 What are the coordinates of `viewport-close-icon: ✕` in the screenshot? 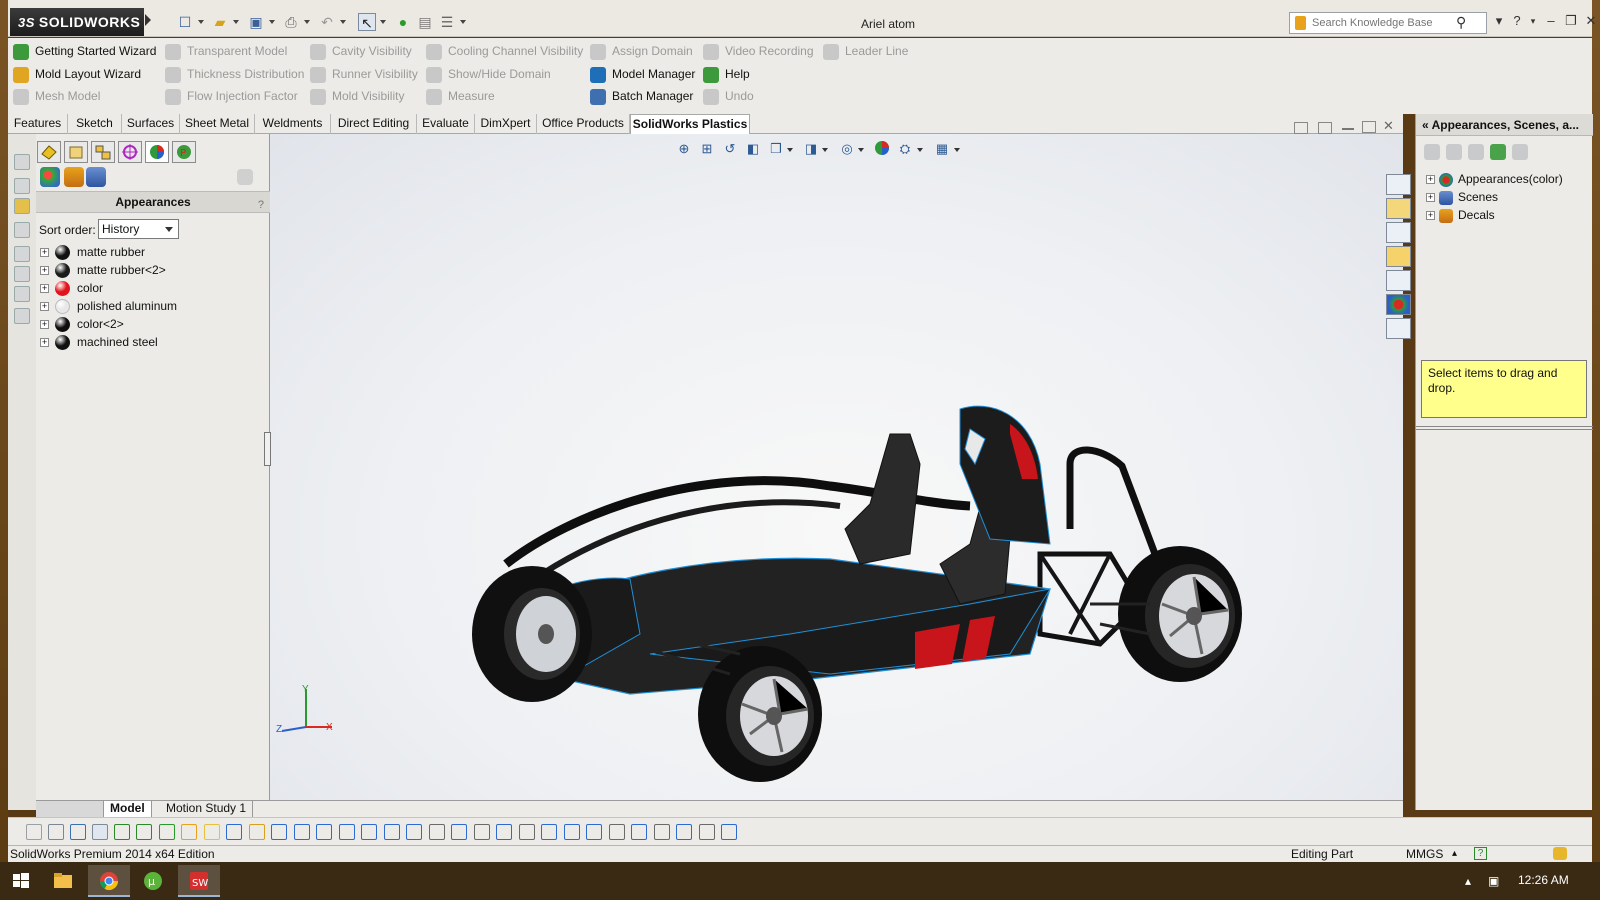 It's located at (1388, 126).